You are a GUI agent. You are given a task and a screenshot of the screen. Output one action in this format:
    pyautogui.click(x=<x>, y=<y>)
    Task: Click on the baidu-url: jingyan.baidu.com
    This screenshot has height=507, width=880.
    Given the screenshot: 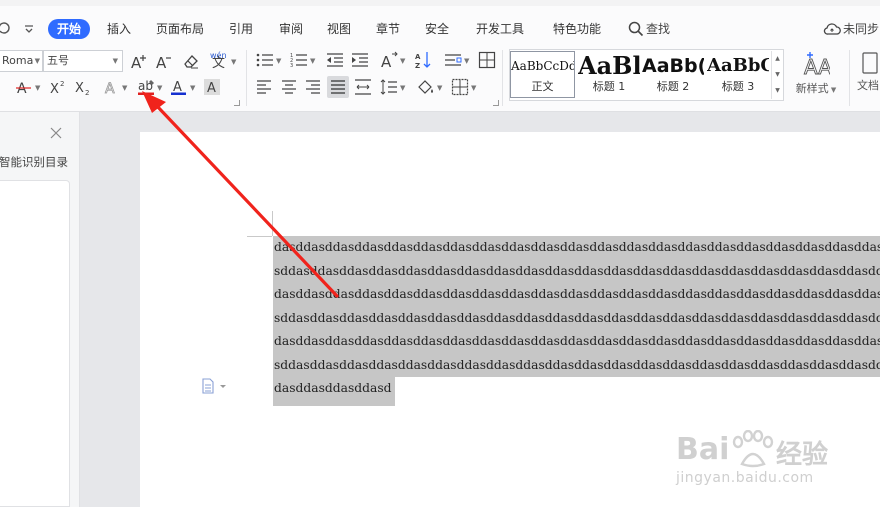 What is the action you would take?
    pyautogui.click(x=745, y=478)
    